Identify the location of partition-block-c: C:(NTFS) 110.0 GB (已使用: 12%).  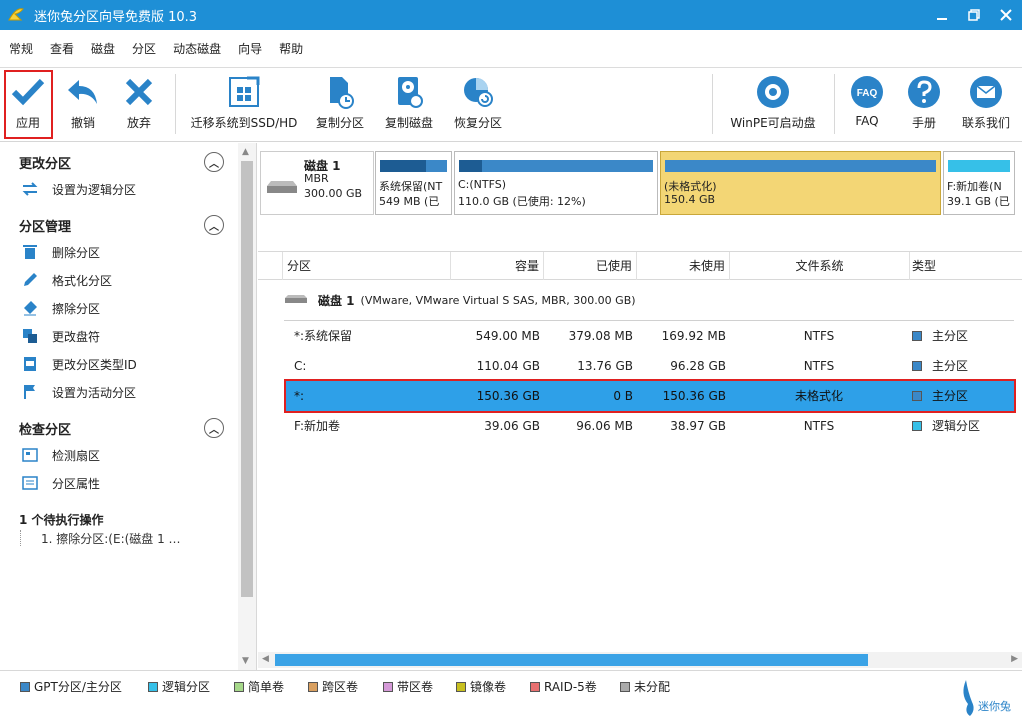
(556, 183).